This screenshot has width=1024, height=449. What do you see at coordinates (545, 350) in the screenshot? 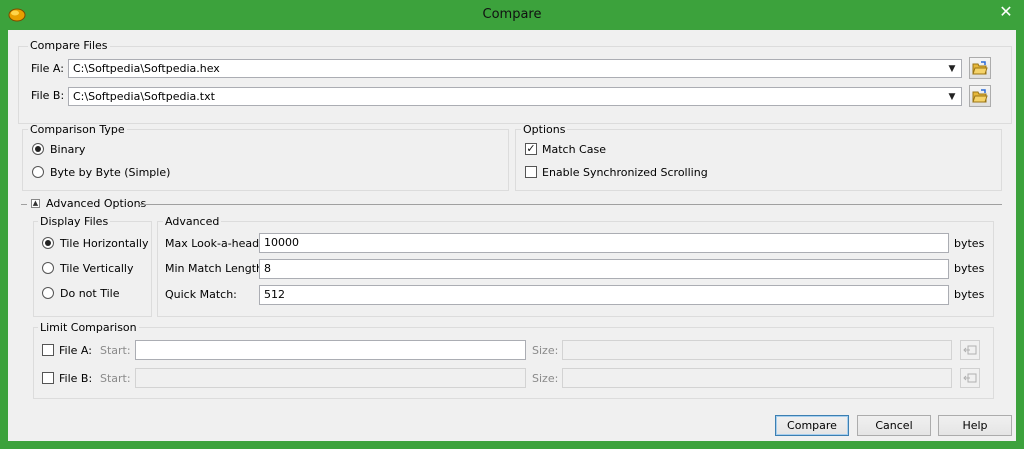
I see `limit-file-a-size-label: Size:` at bounding box center [545, 350].